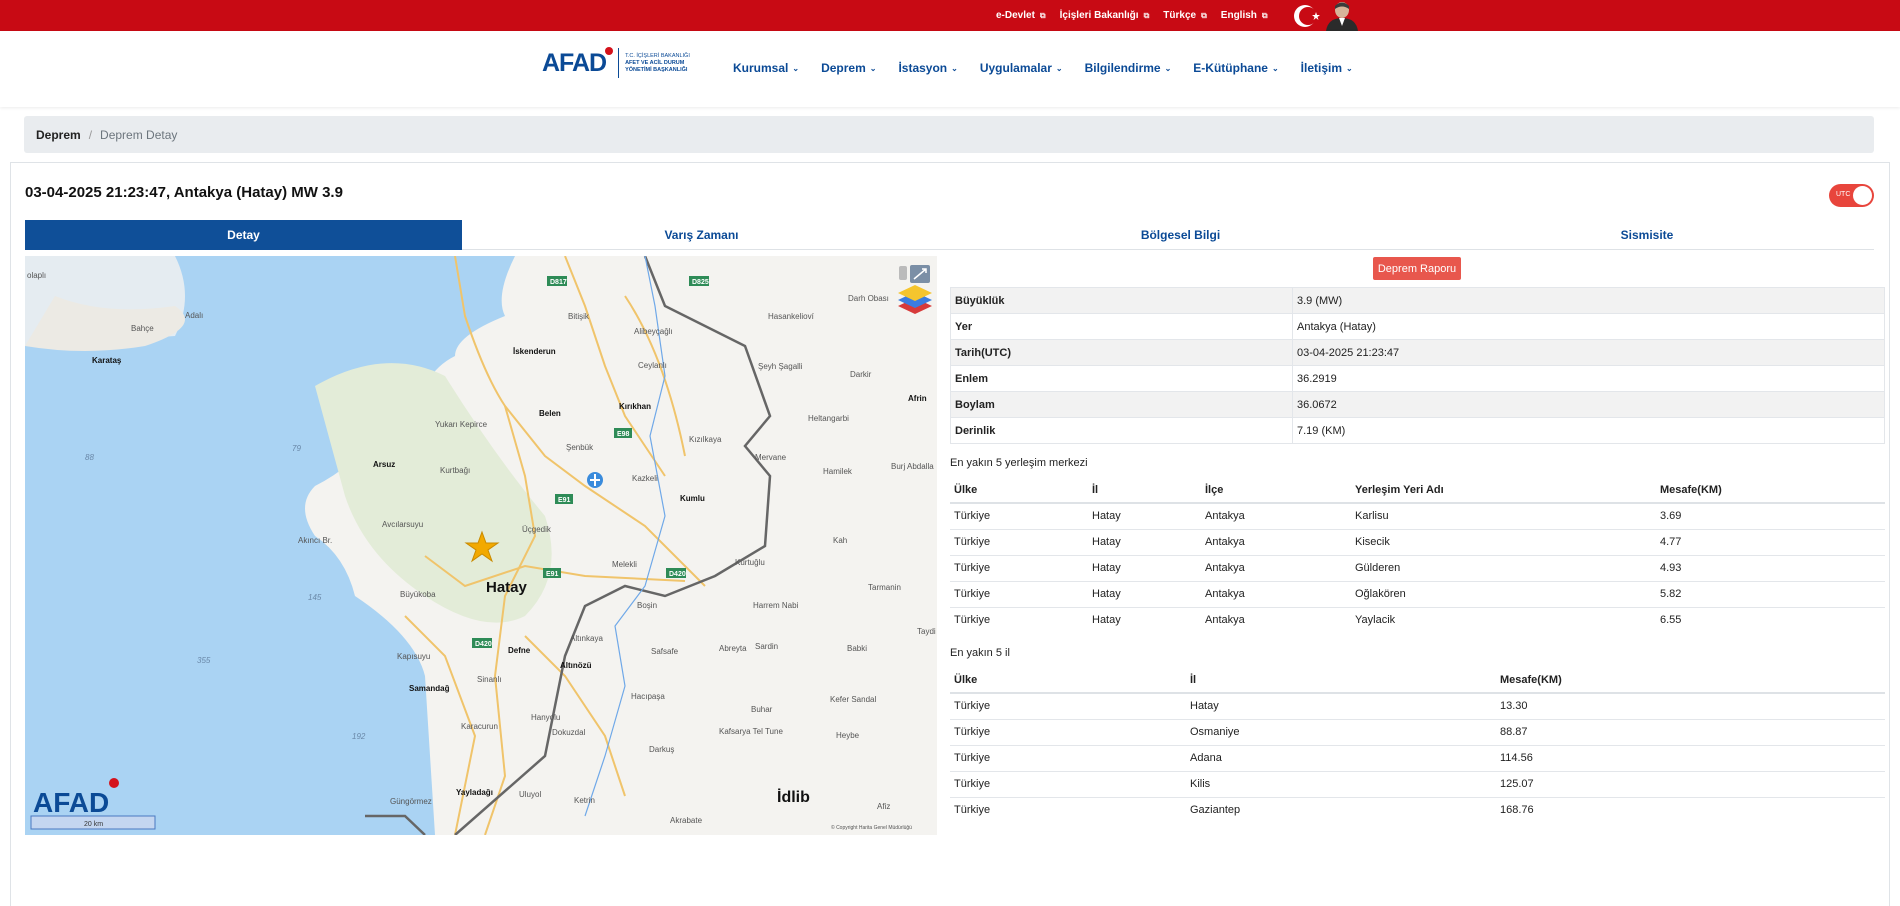 This screenshot has width=1900, height=906. I want to click on svg-text: Heltangarbi, so click(828, 418).